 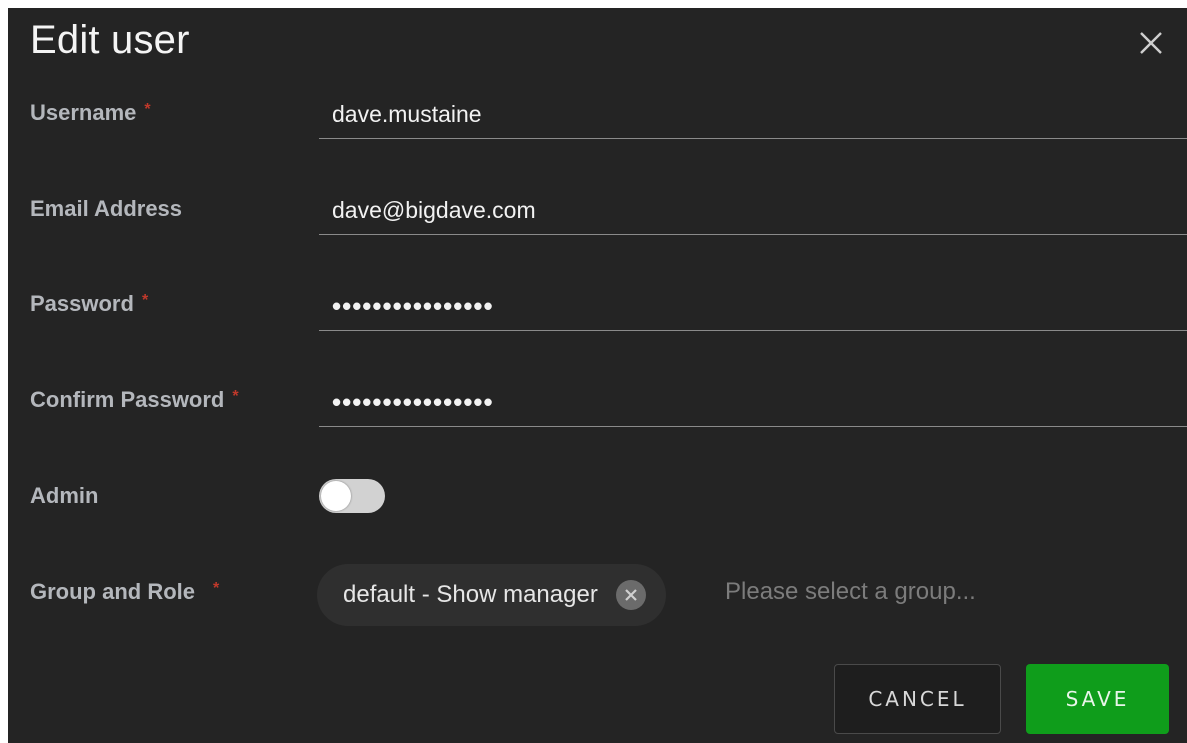 What do you see at coordinates (1097, 699) in the screenshot?
I see `save-button: SAVE` at bounding box center [1097, 699].